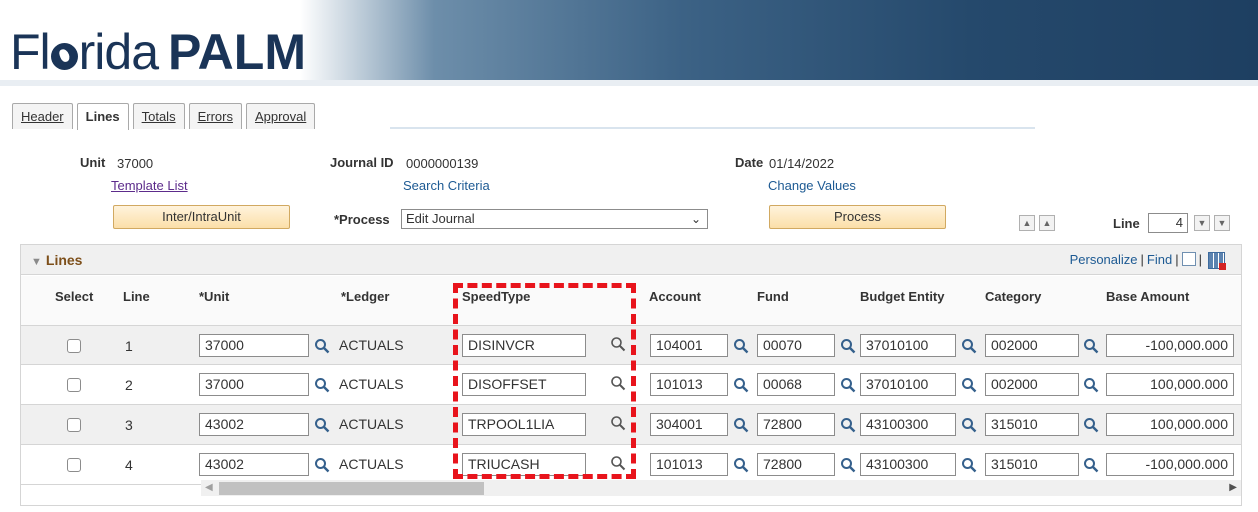  Describe the element at coordinates (1222, 223) in the screenshot. I see `last-row-icon: ▼` at that location.